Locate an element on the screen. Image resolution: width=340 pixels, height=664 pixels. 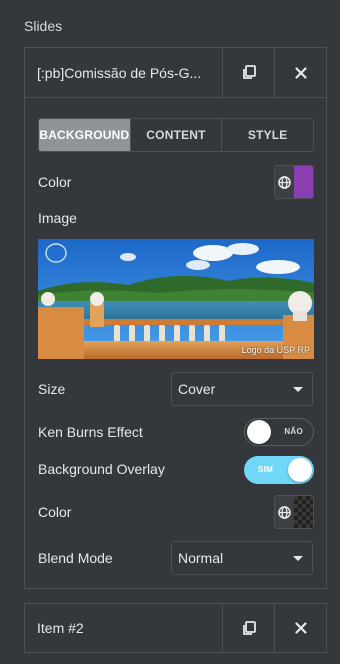
size-label: Size is located at coordinates (52, 389).